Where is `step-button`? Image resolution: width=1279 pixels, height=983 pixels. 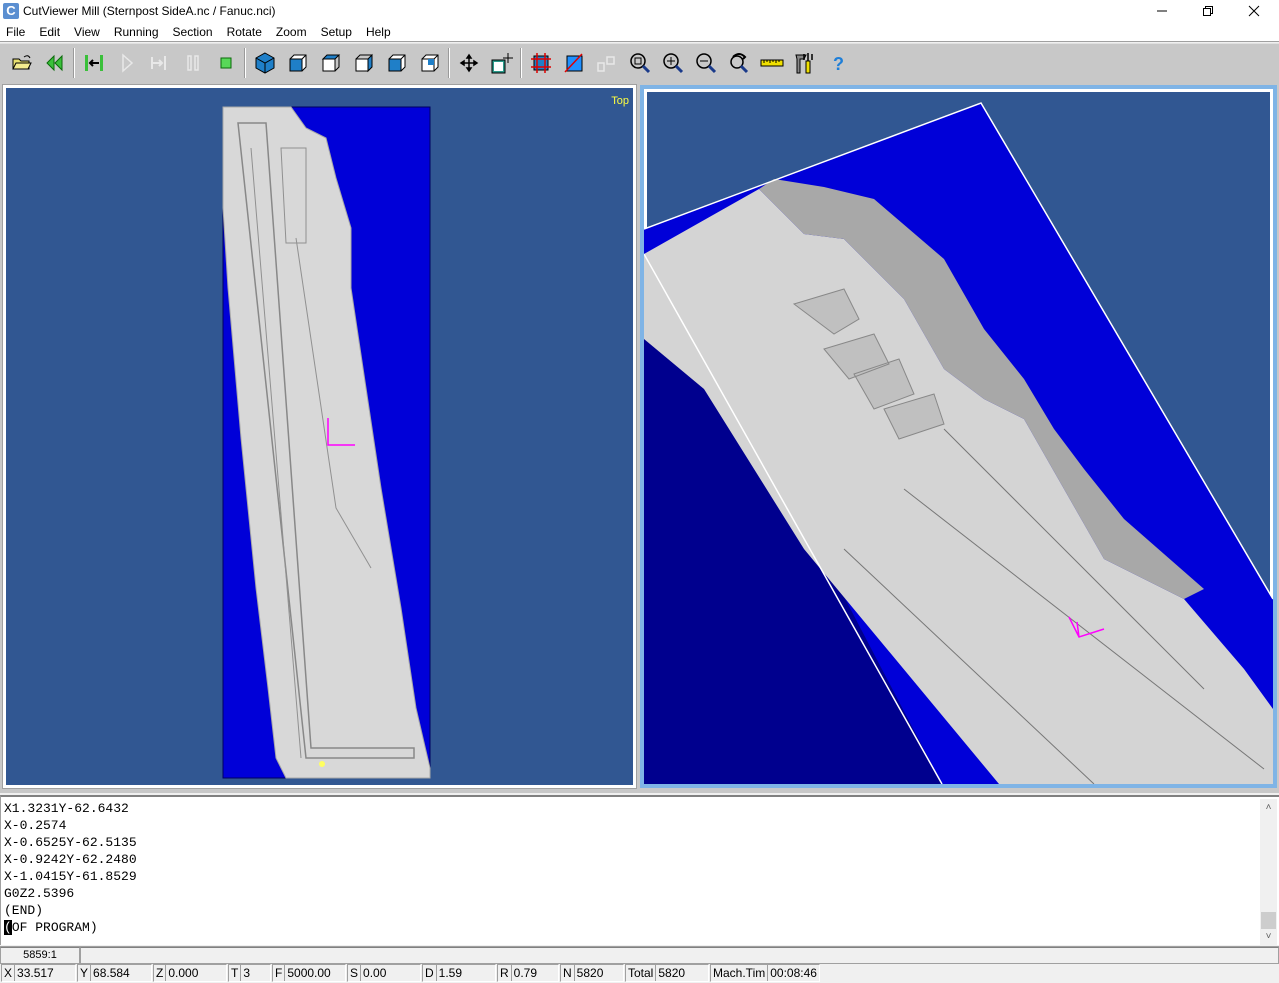
step-button is located at coordinates (159, 63).